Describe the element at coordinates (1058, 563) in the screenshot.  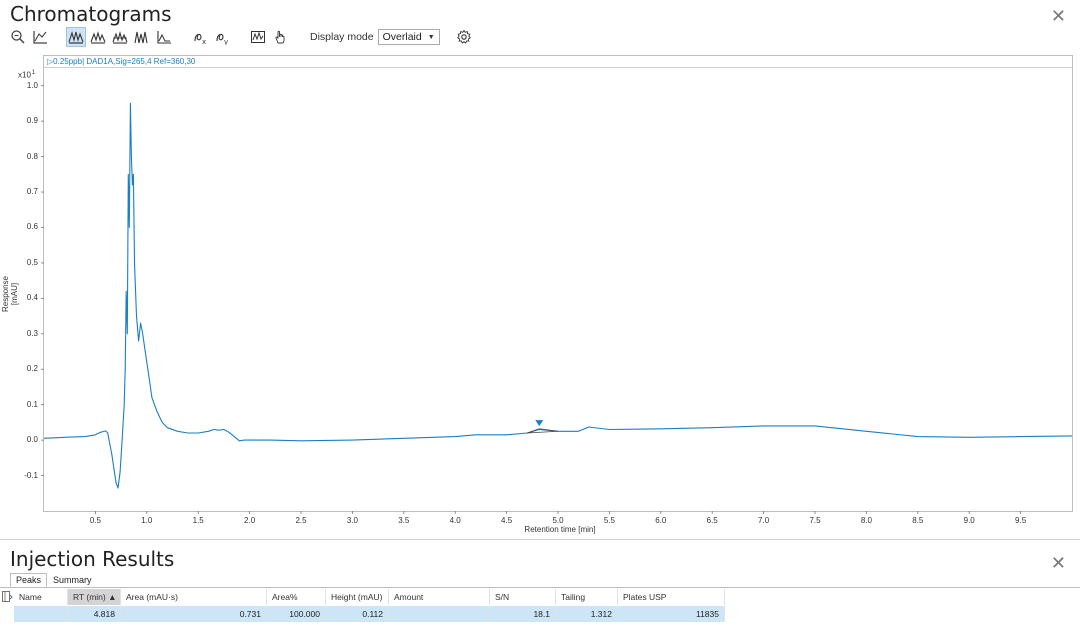
I see `close-results-icon: ✕` at that location.